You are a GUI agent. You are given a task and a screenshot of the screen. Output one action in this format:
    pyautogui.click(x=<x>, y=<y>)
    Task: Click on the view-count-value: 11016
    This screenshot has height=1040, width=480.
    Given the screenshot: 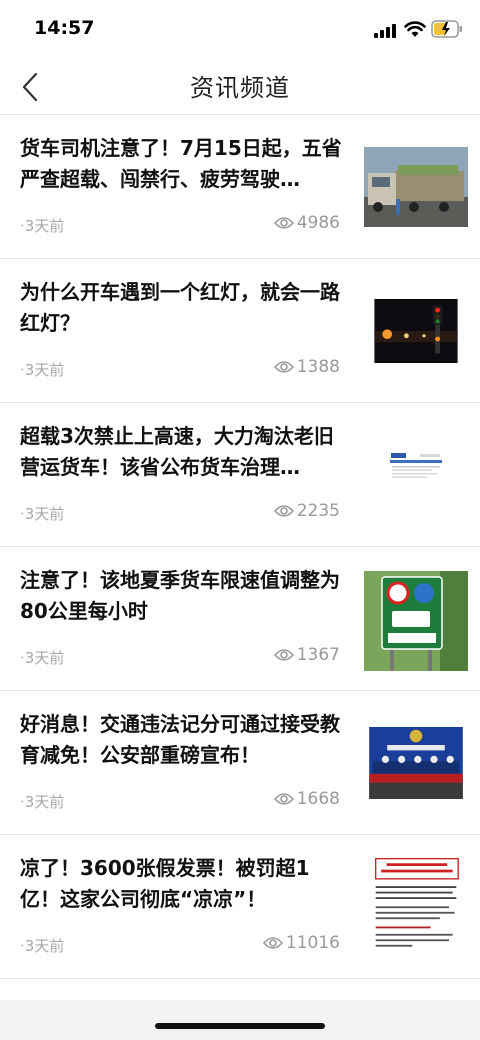 What is the action you would take?
    pyautogui.click(x=312, y=943)
    